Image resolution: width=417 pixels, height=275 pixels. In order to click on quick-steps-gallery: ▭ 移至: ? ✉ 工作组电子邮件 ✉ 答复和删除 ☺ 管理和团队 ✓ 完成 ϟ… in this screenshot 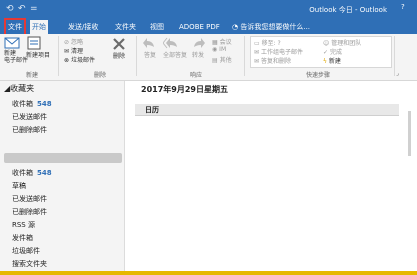, I will do `click(321, 52)`.